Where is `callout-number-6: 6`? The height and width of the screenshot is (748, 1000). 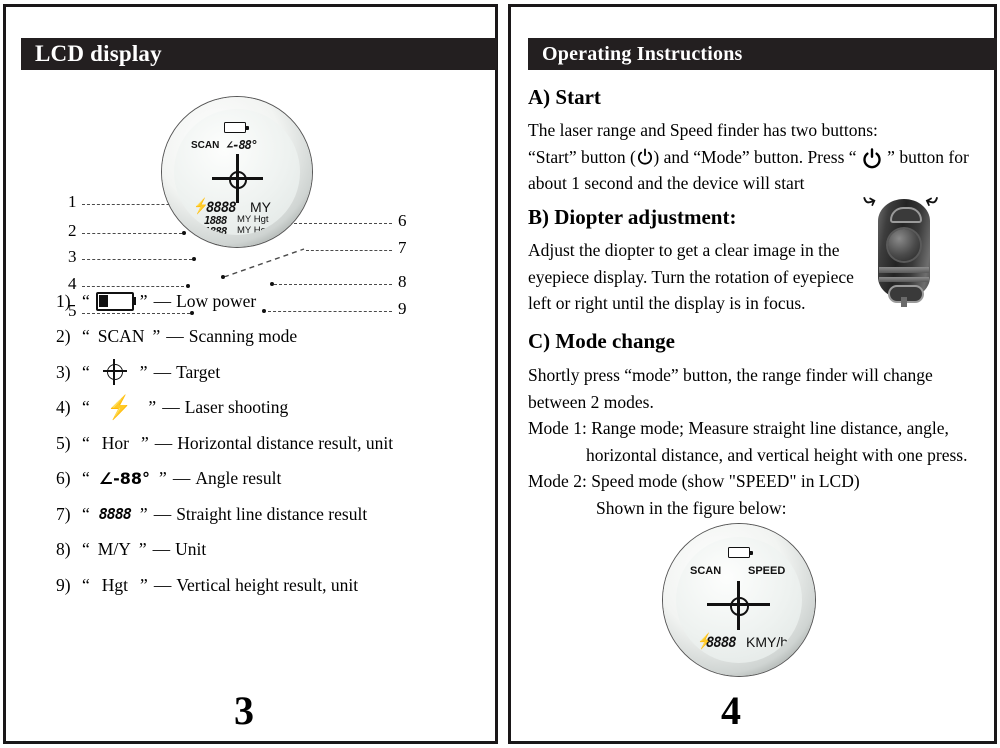
callout-number-6: 6 is located at coordinates (402, 220).